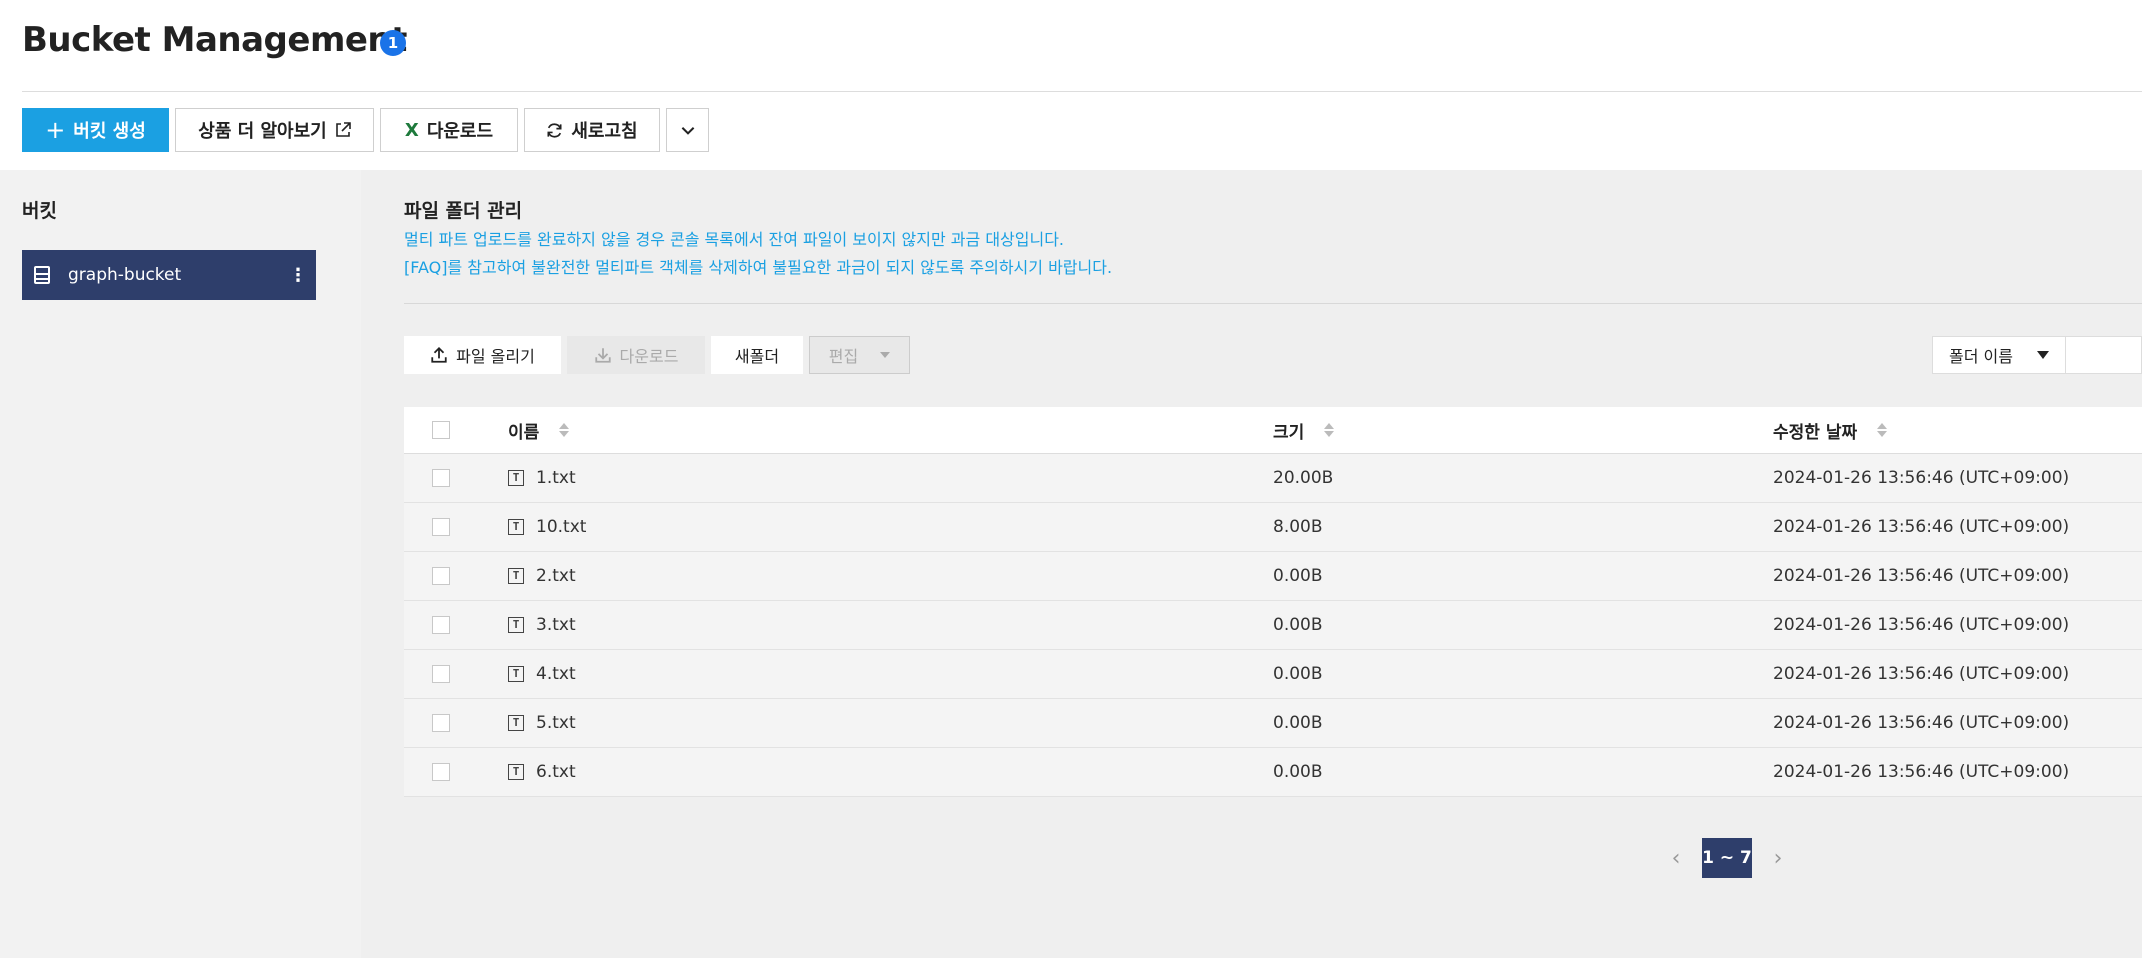 The width and height of the screenshot is (2142, 958). What do you see at coordinates (561, 527) in the screenshot?
I see `file-name: 10.txt` at bounding box center [561, 527].